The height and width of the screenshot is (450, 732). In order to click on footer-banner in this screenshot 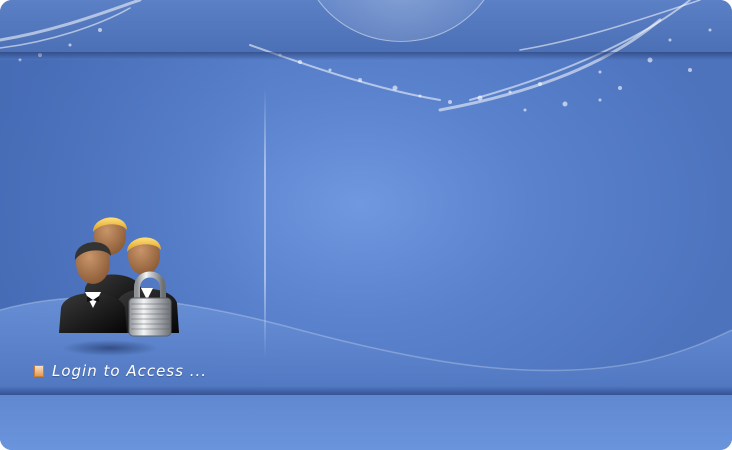, I will do `click(366, 422)`.